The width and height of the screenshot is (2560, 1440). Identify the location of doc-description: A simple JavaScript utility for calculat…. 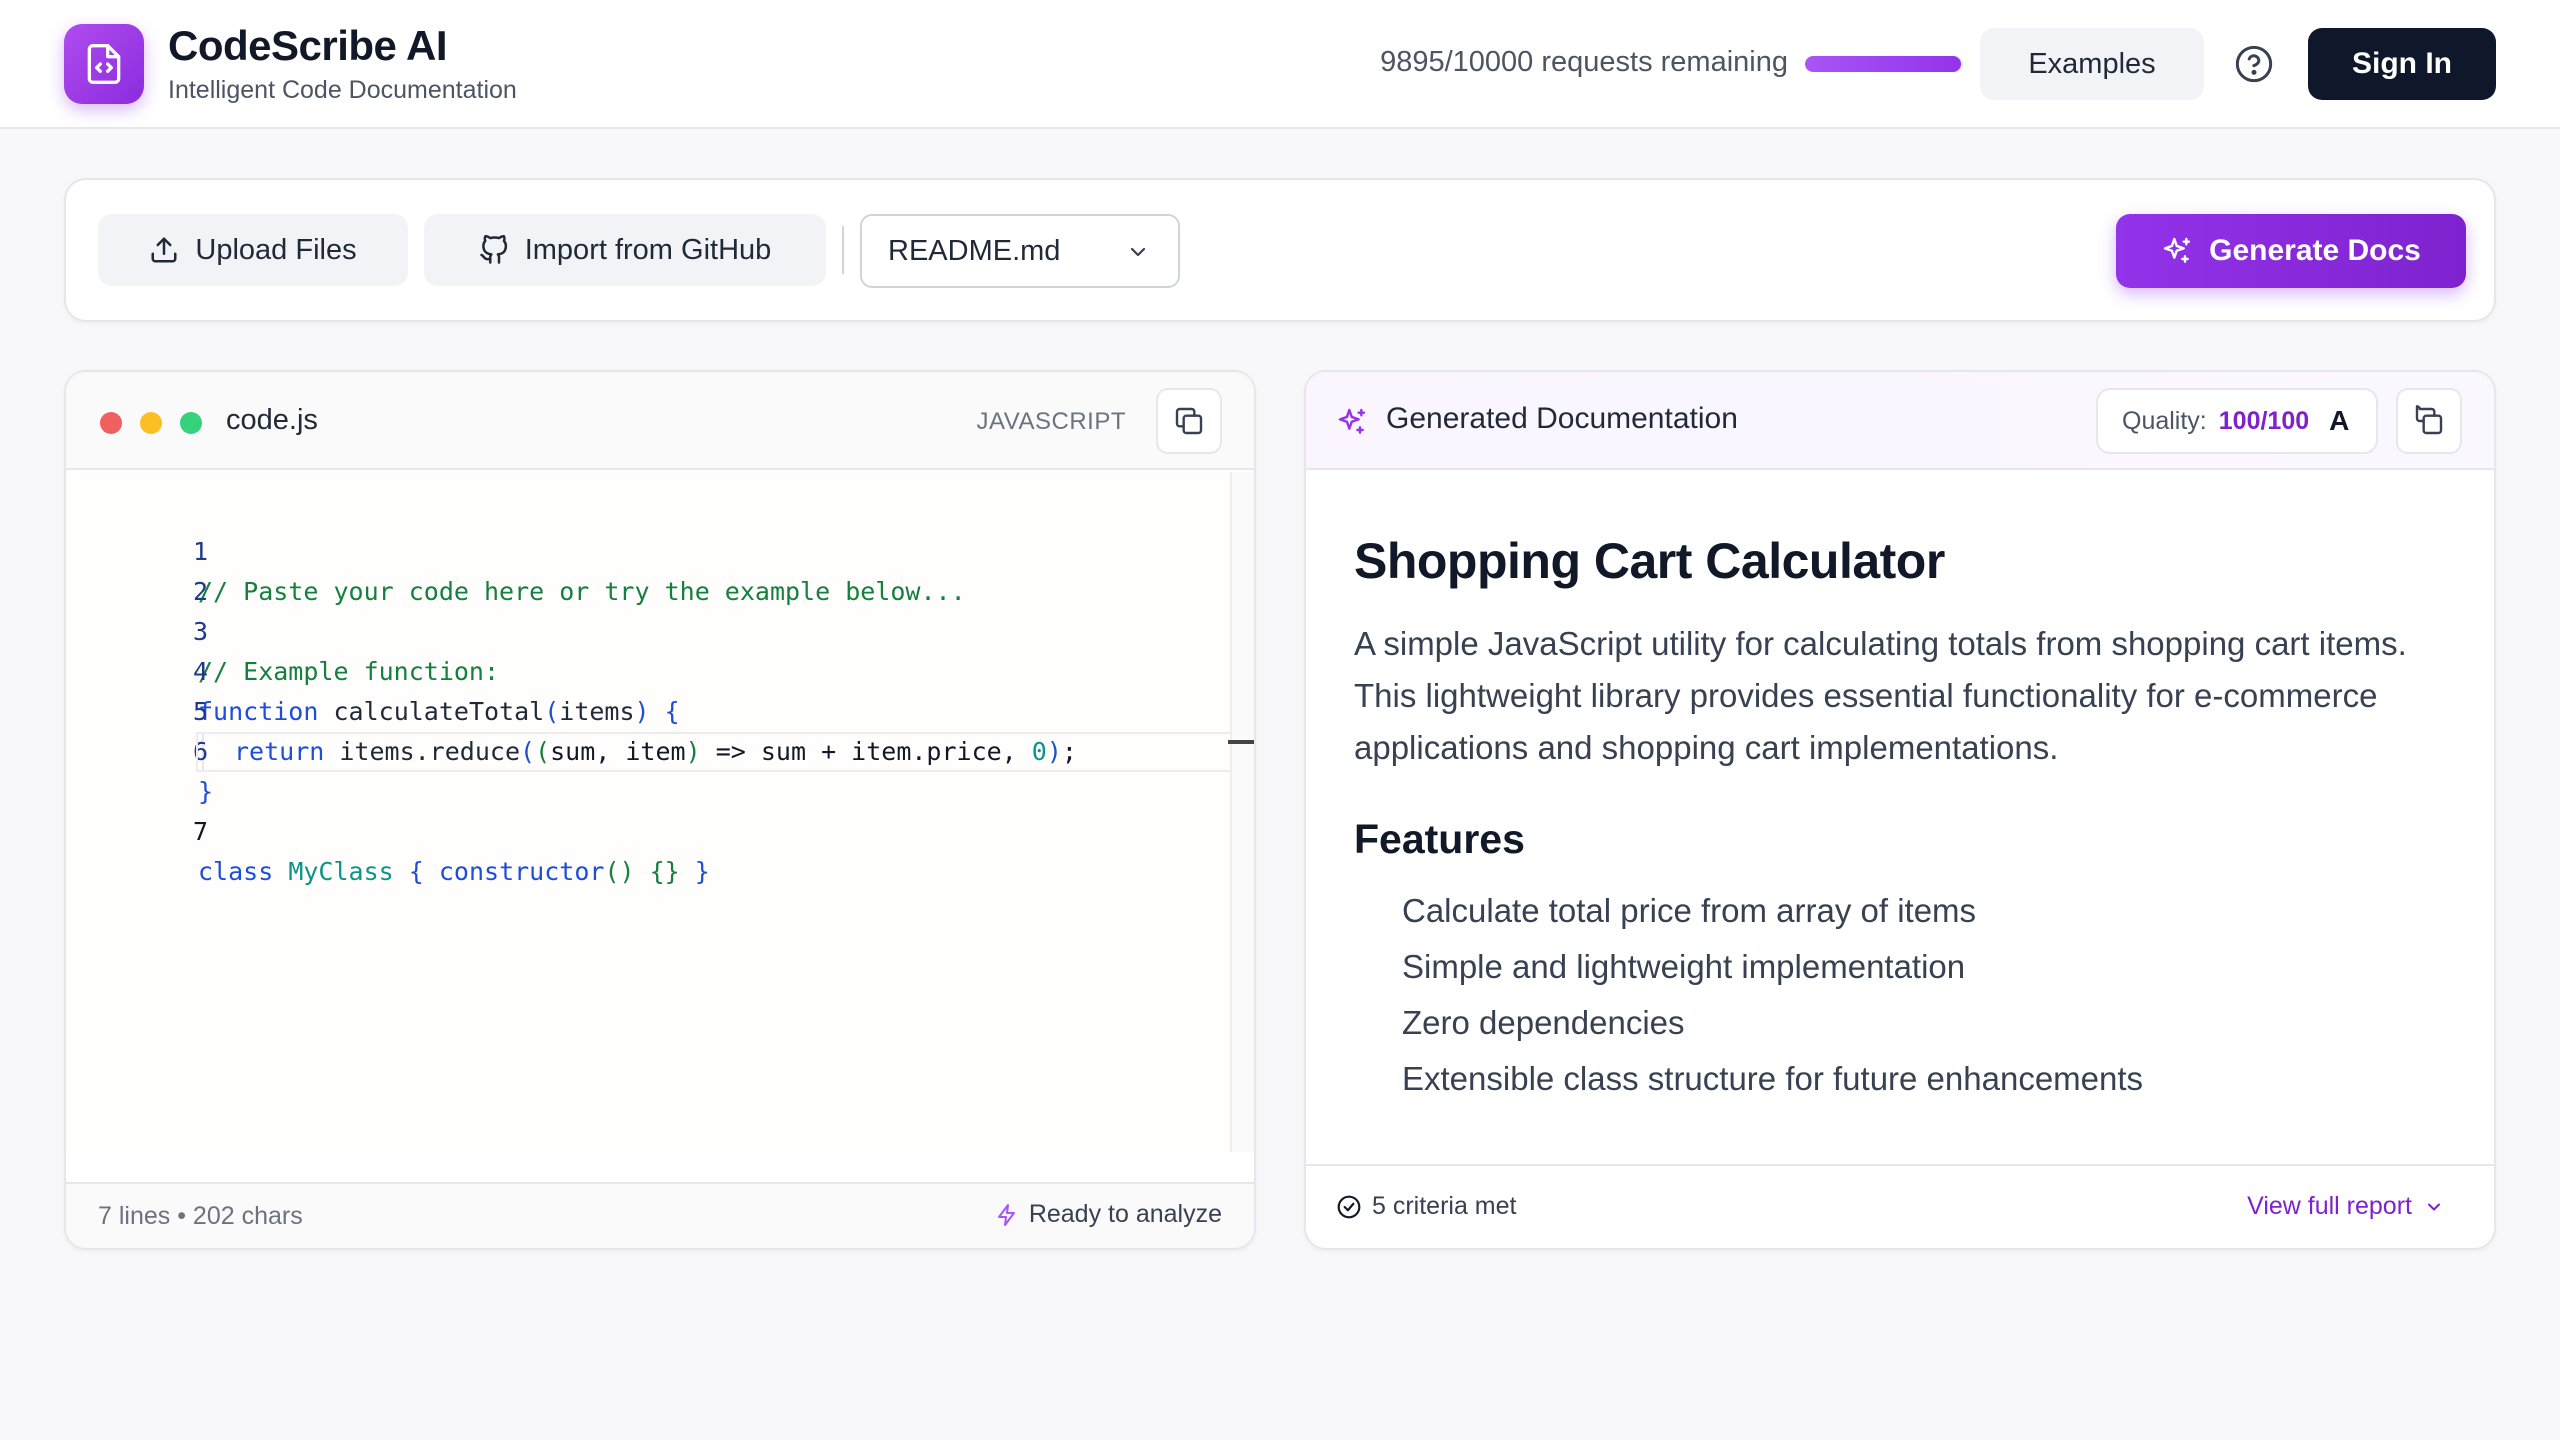
(1880, 695).